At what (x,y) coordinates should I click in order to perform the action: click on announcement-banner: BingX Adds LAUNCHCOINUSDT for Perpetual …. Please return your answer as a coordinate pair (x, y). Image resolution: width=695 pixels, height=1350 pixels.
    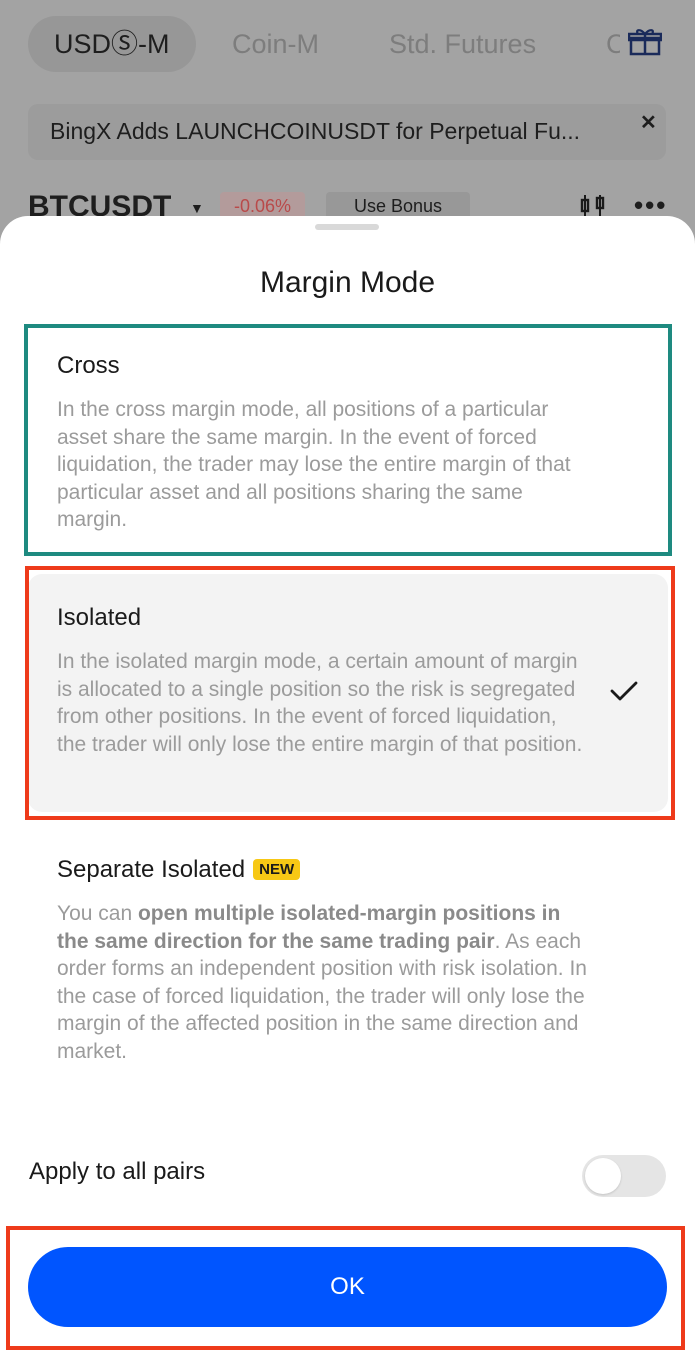
    Looking at the image, I should click on (347, 132).